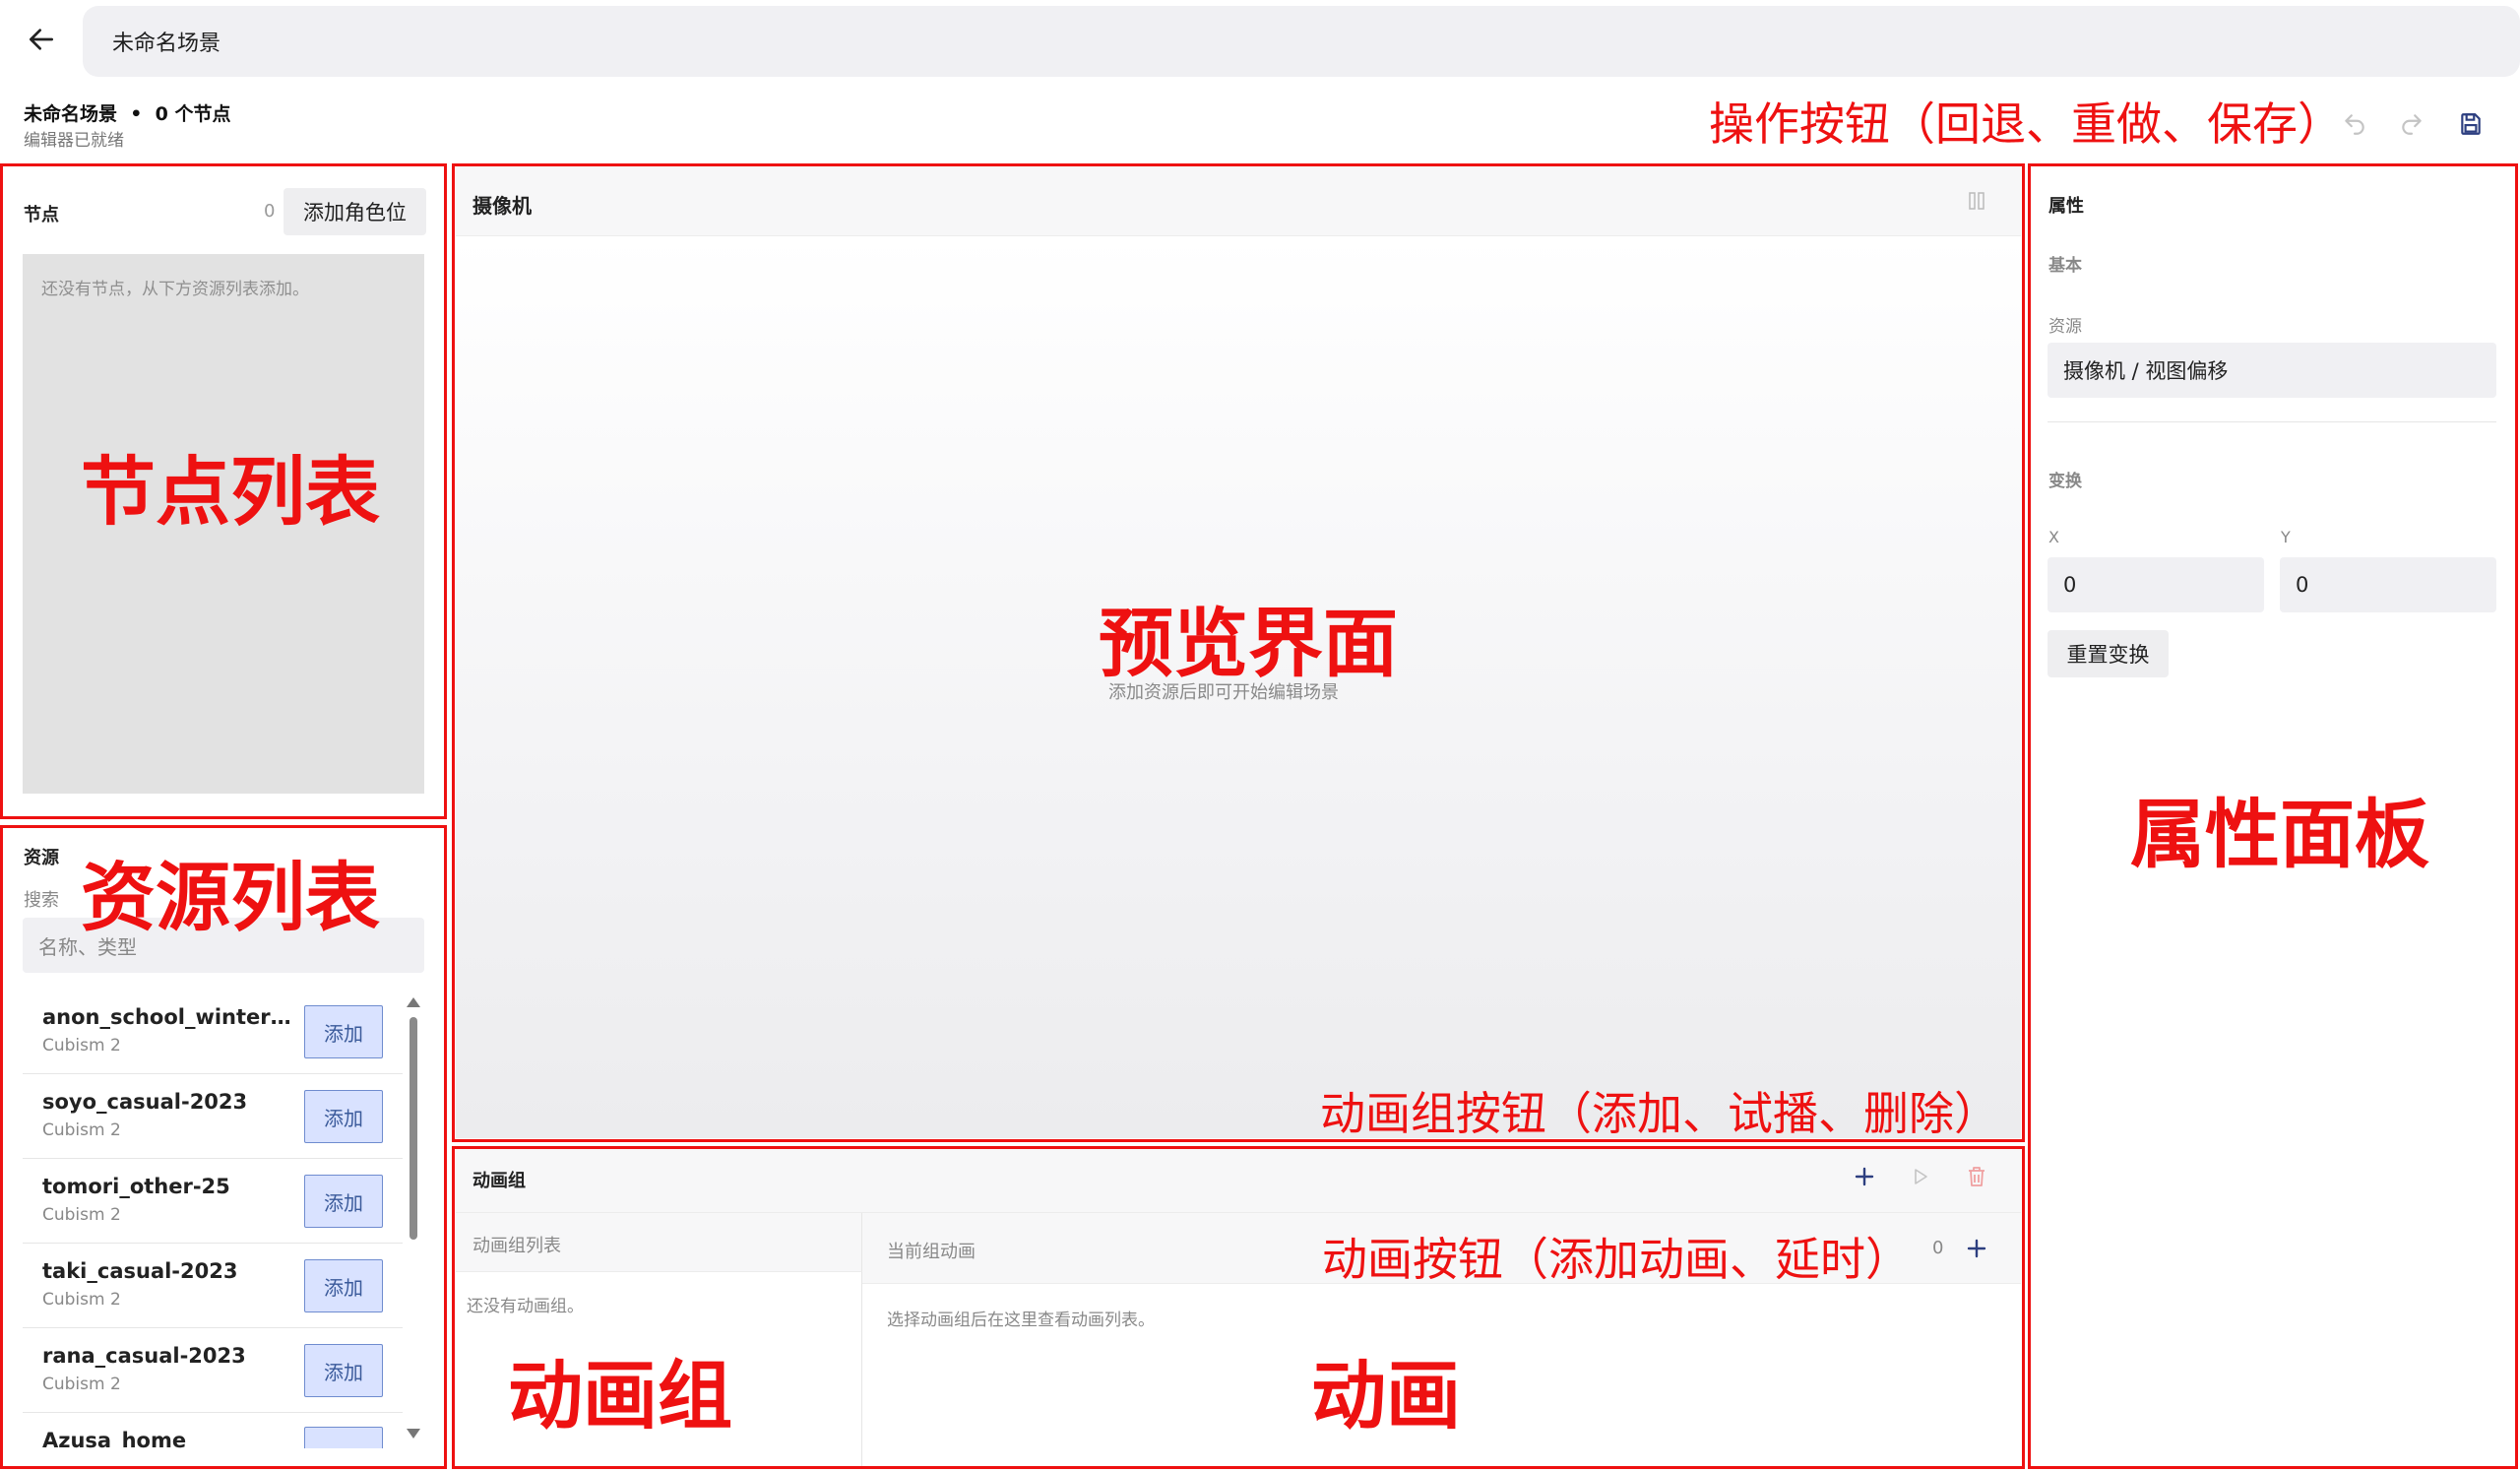  Describe the element at coordinates (620, 1395) in the screenshot. I see `annotation-animation-group: 动画组` at that location.